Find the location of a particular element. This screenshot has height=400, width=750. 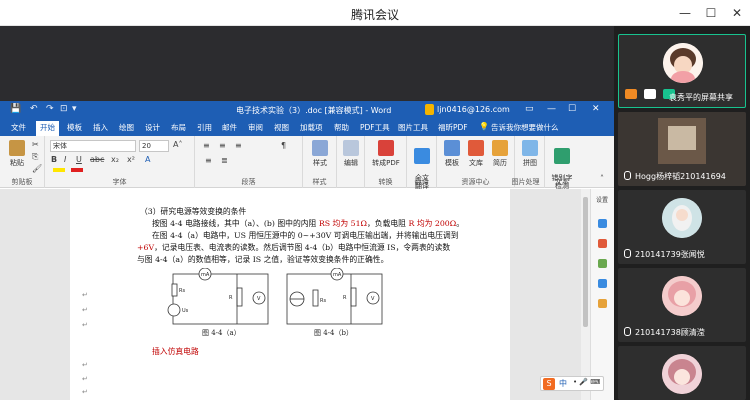

tab-foxit-pdf: 福昕PDF is located at coordinates (453, 127).